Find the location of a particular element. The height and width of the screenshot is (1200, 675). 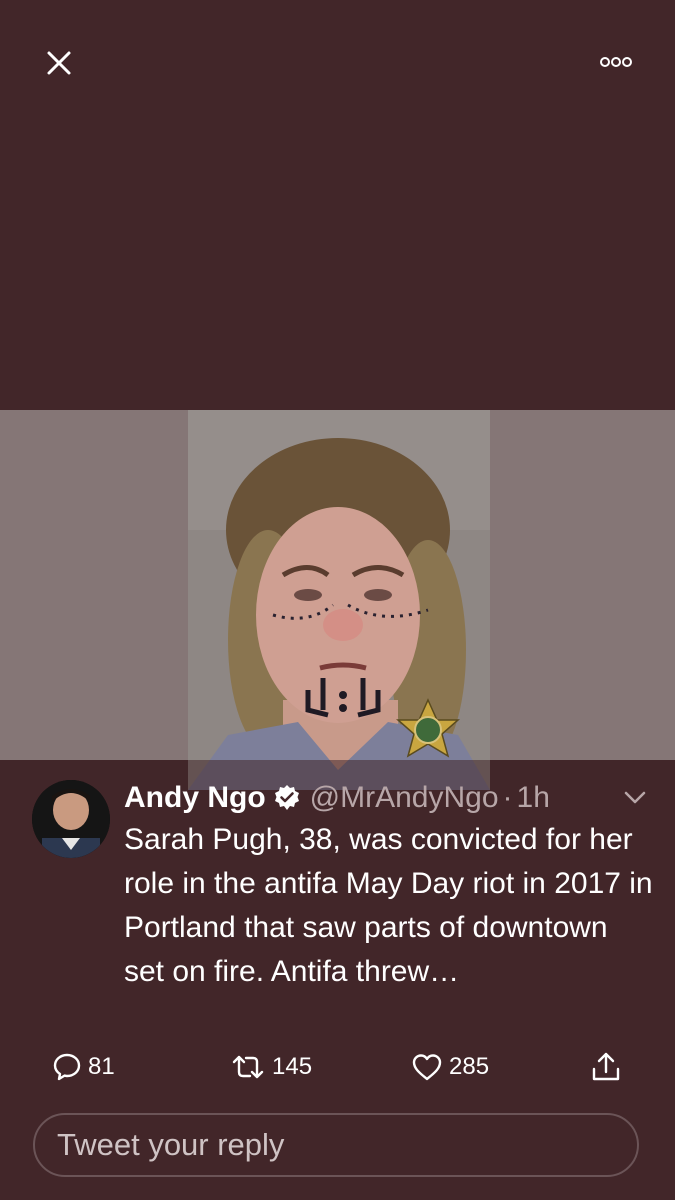

share-icon is located at coordinates (606, 1066).